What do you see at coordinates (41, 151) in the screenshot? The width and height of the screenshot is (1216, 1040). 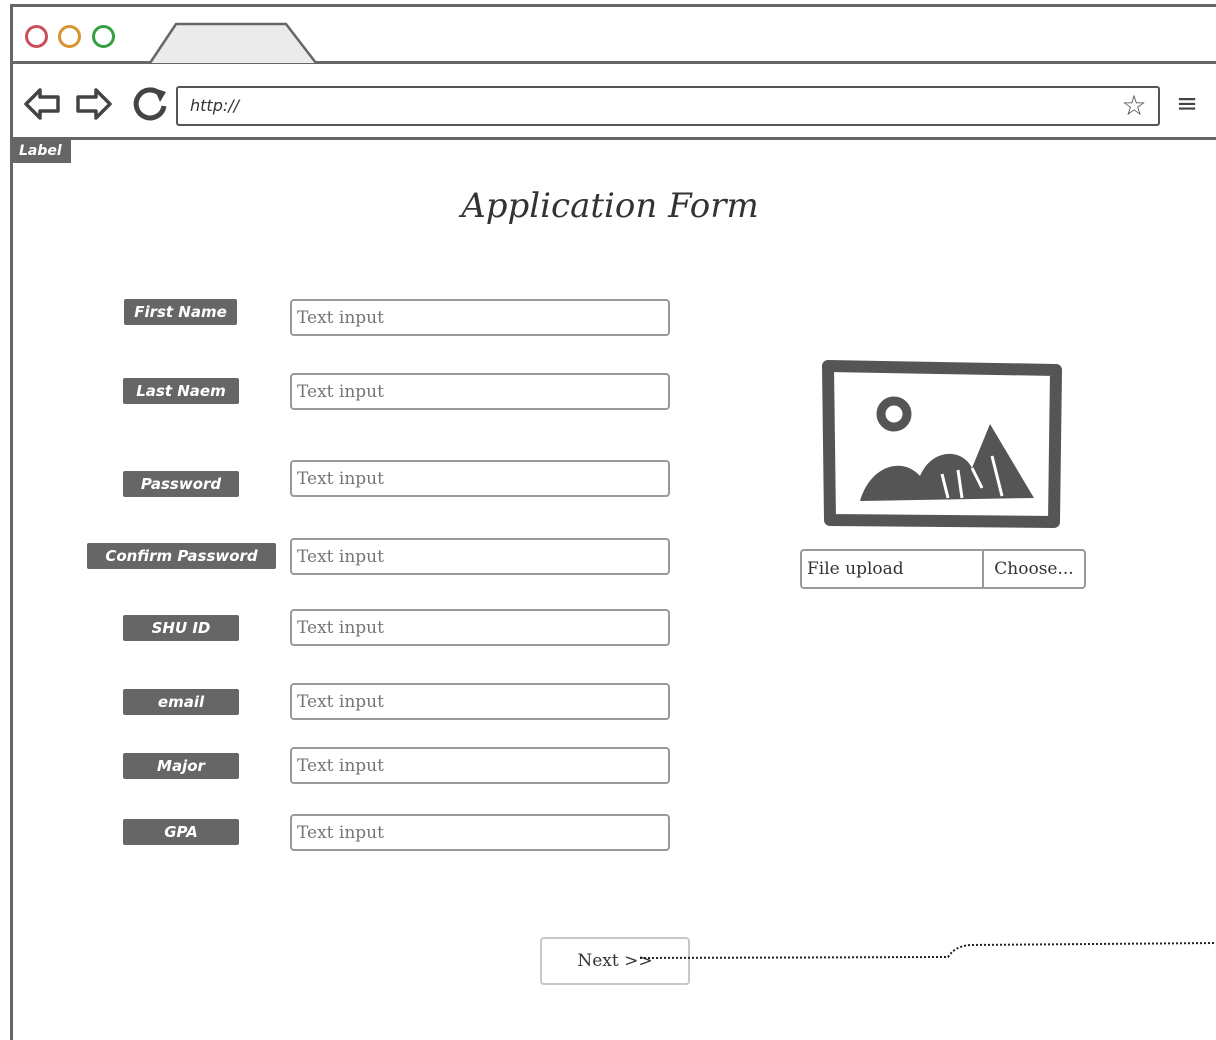 I see `corner-label: Label` at bounding box center [41, 151].